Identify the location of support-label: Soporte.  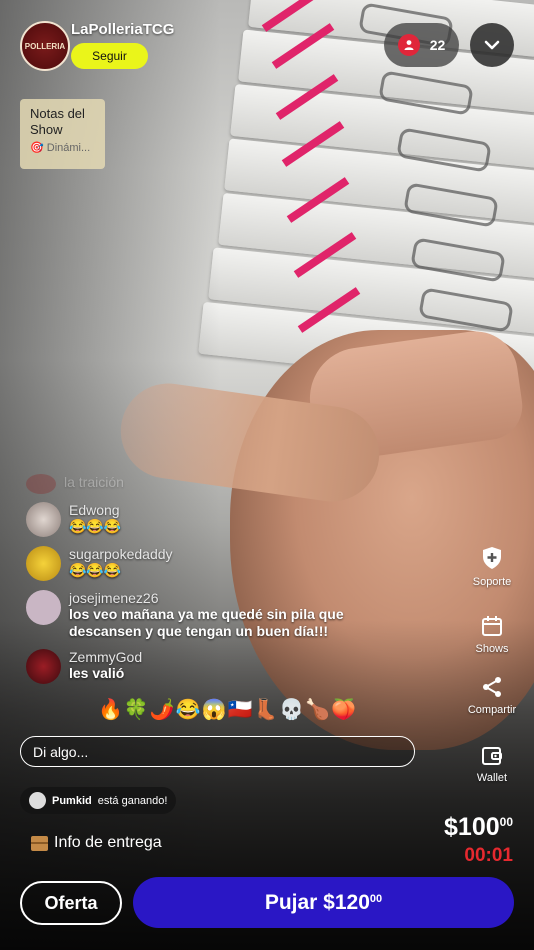
(492, 582).